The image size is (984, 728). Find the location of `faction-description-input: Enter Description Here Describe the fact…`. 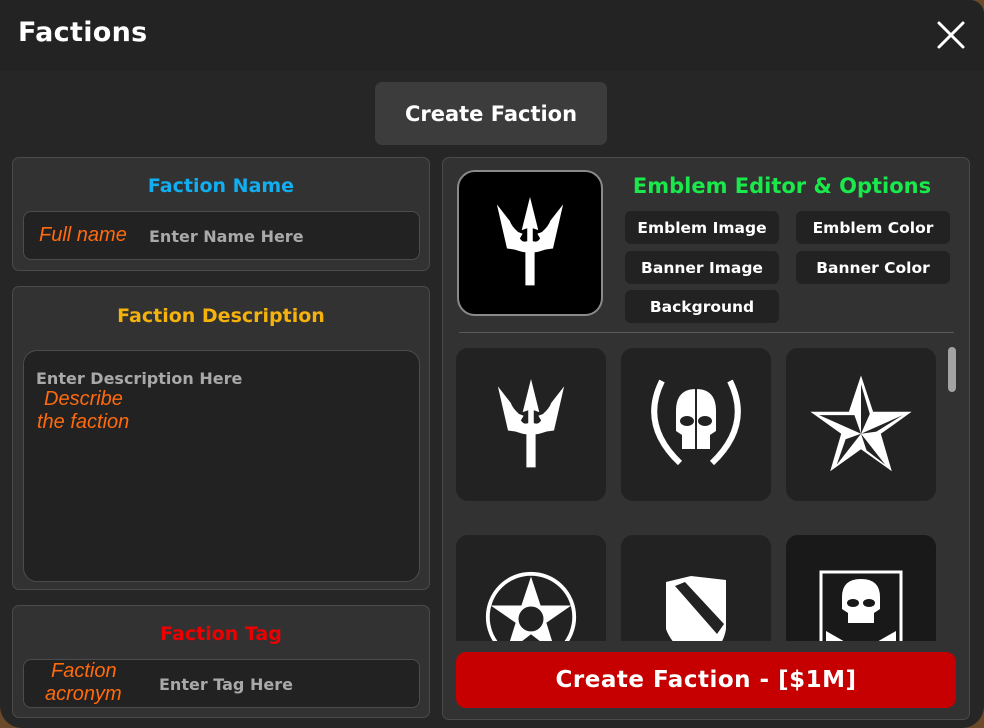

faction-description-input: Enter Description Here Describe the fact… is located at coordinates (221, 466).